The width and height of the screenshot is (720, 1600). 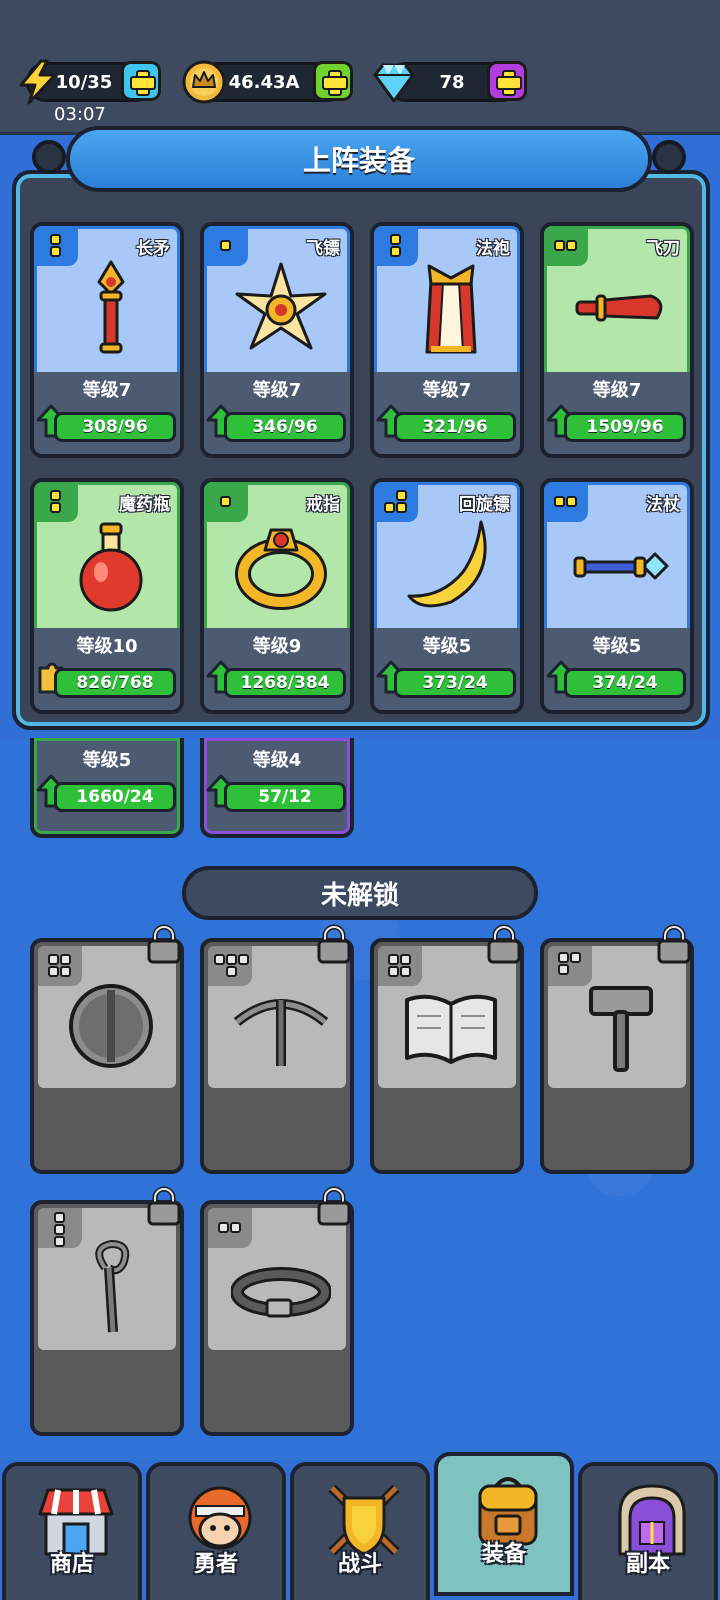 I want to click on locked-card-hammer, so click(x=617, y=1056).